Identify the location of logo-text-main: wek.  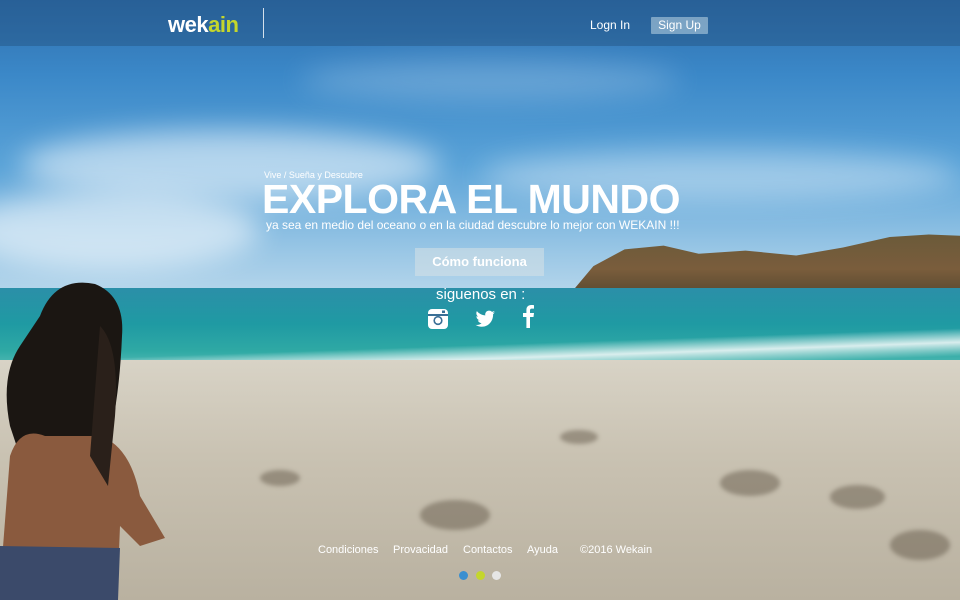
(188, 24).